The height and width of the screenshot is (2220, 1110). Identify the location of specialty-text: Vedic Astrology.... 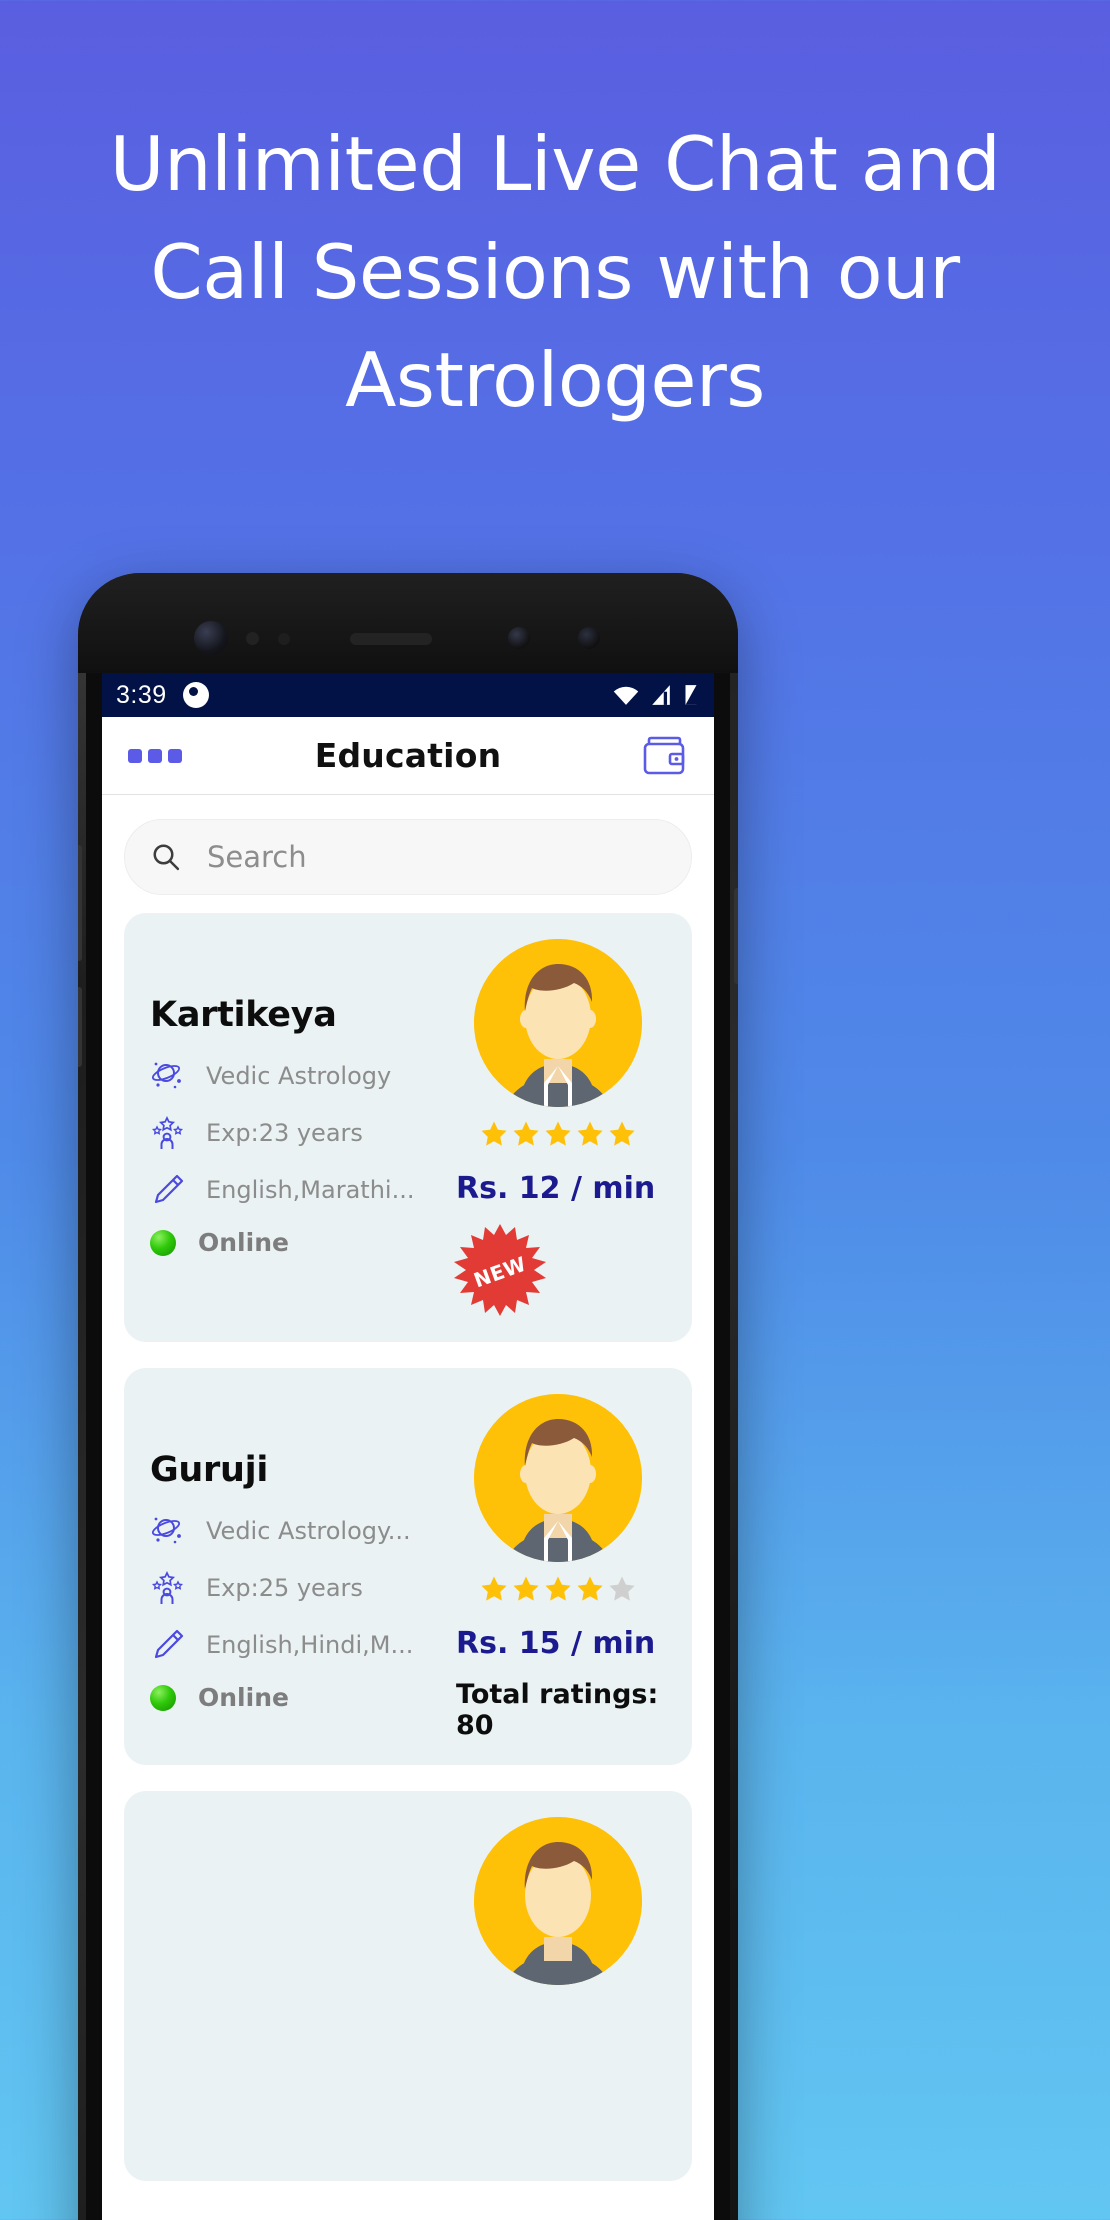
(308, 1531).